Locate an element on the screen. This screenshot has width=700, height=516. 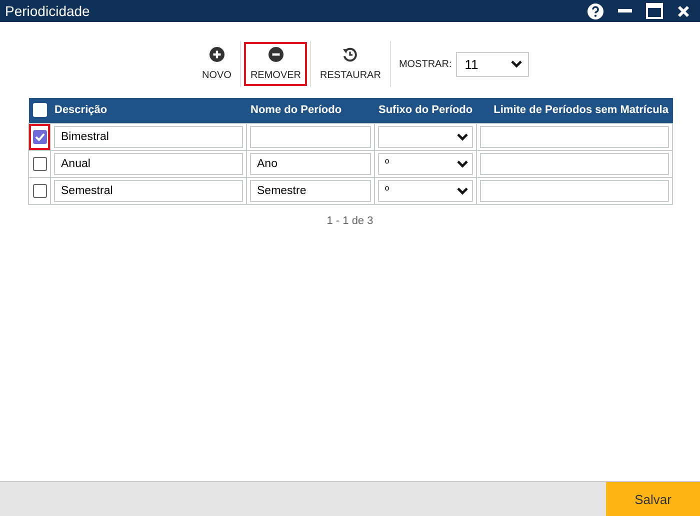
window-title: Periodicidade is located at coordinates (47, 11).